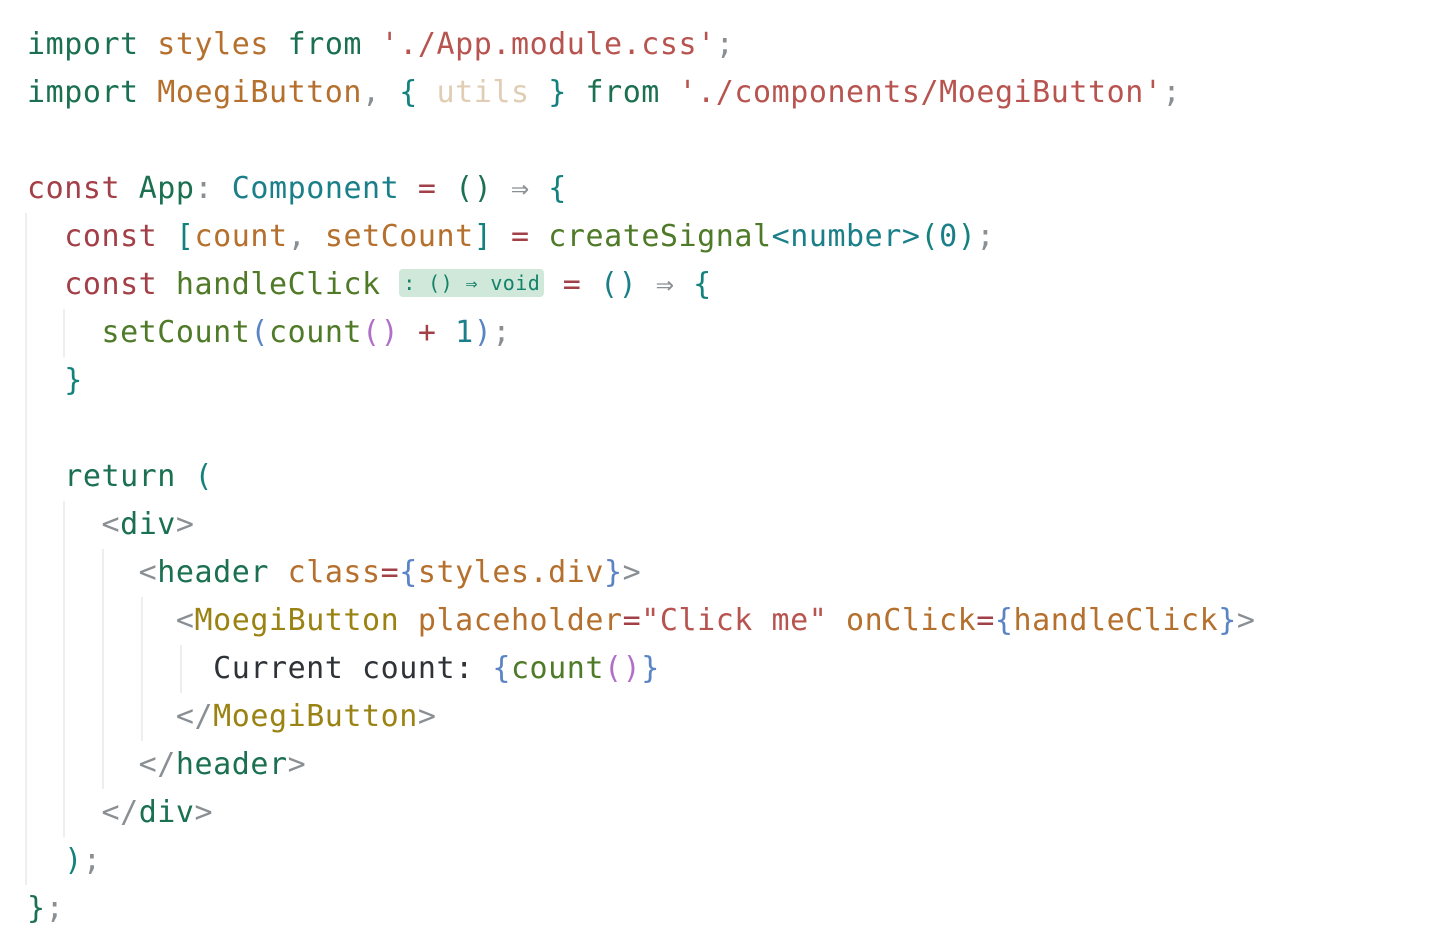  What do you see at coordinates (729, 717) in the screenshot?
I see `code-line-15: </MoegiButton>` at bounding box center [729, 717].